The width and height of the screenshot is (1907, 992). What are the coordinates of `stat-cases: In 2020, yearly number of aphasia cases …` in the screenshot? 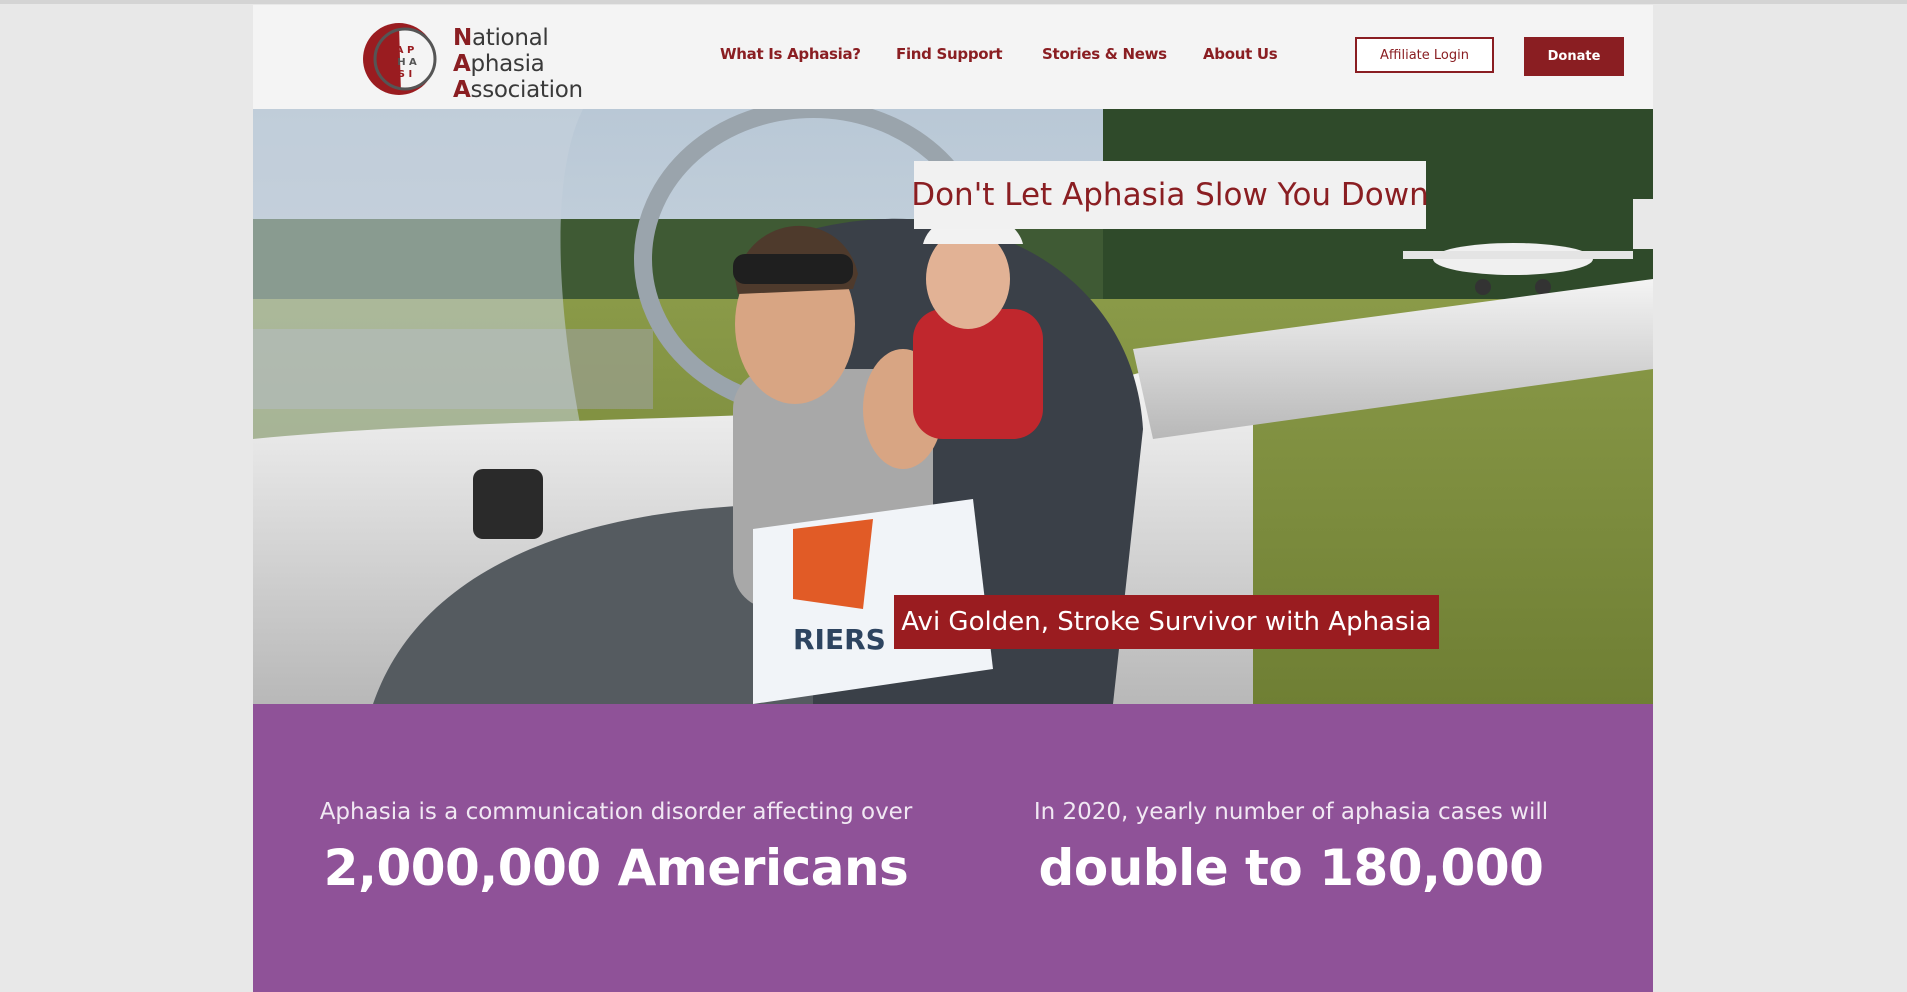 It's located at (1291, 848).